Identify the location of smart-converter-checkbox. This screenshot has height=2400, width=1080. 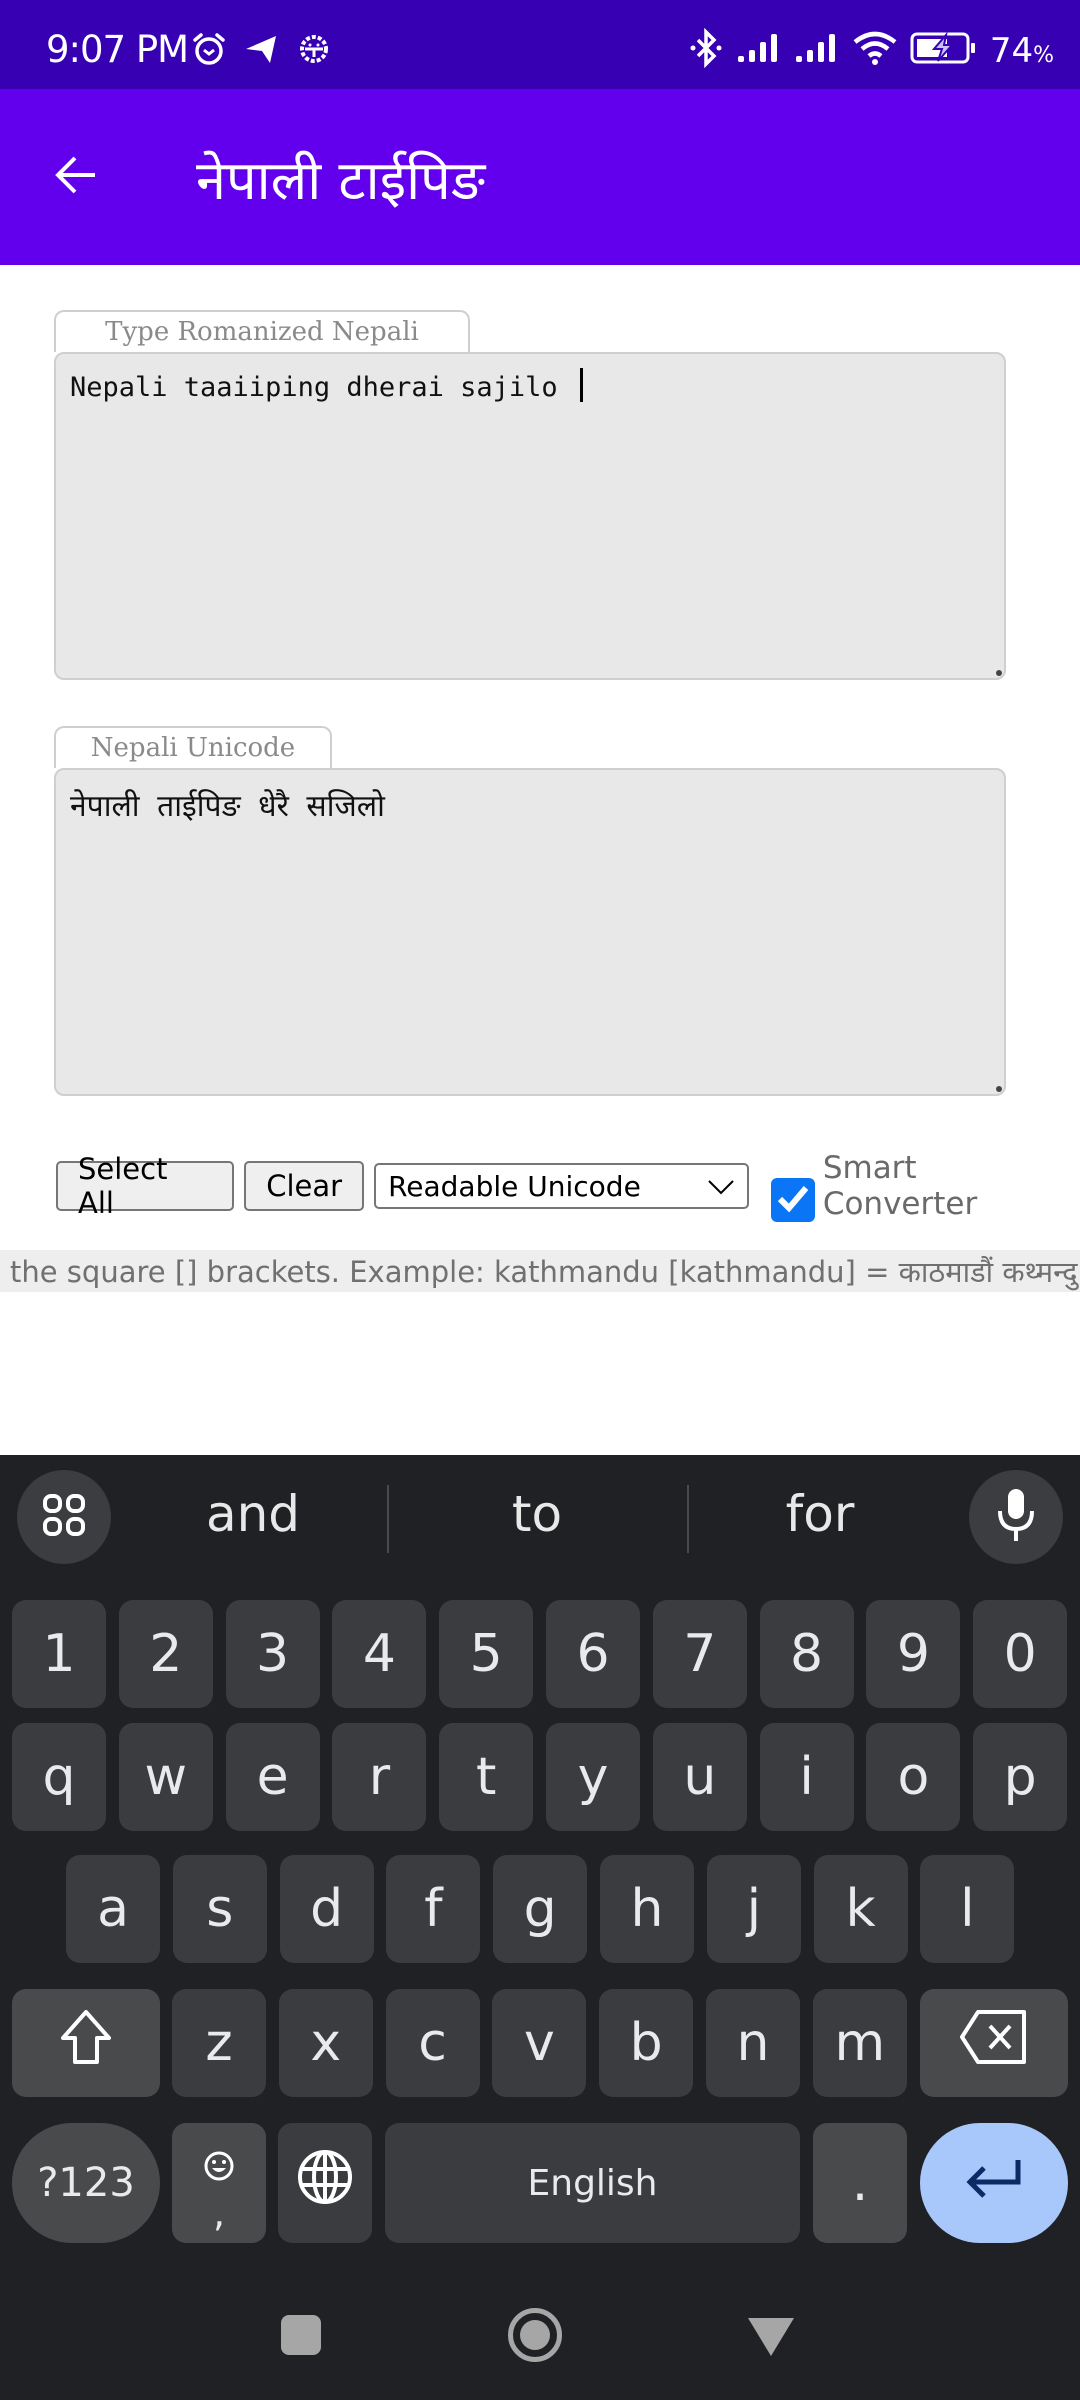
(792, 1200).